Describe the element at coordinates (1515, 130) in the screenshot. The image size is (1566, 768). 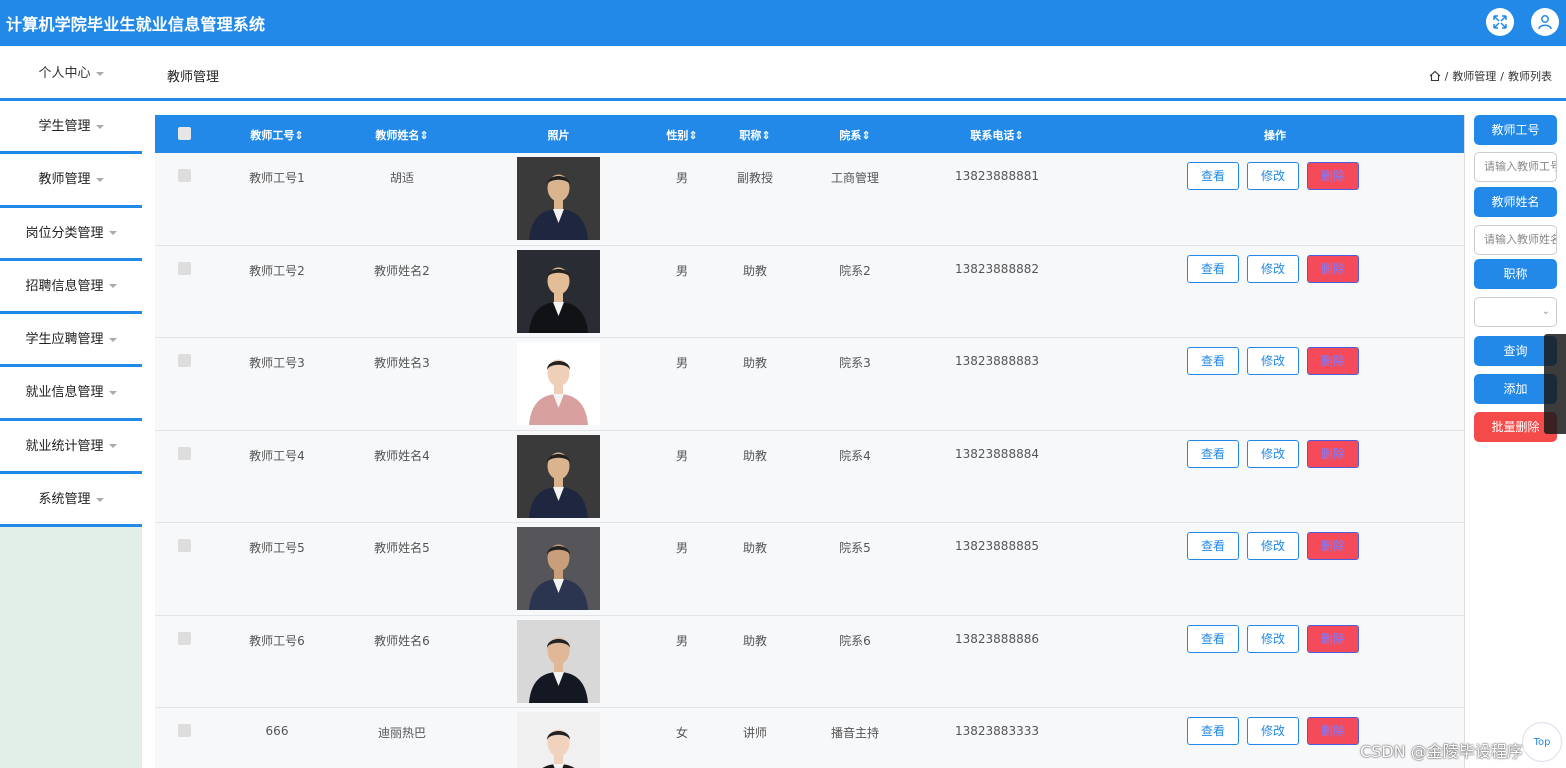
I see `teacher-id-label: 教师工号` at that location.